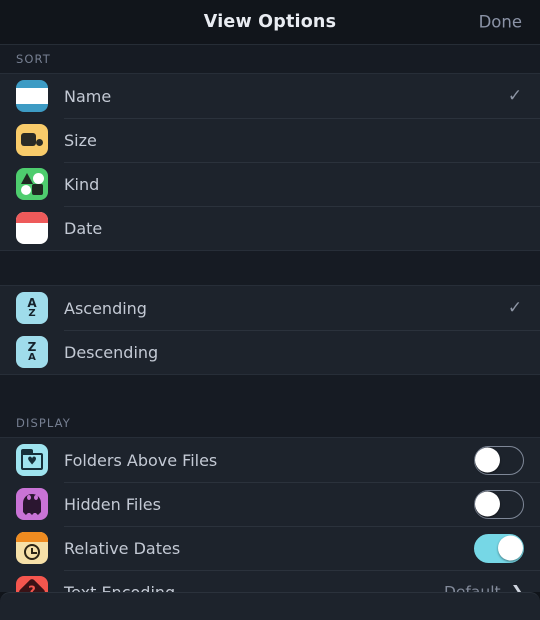 This screenshot has width=540, height=620. Describe the element at coordinates (500, 22) in the screenshot. I see `done-button: Done` at that location.